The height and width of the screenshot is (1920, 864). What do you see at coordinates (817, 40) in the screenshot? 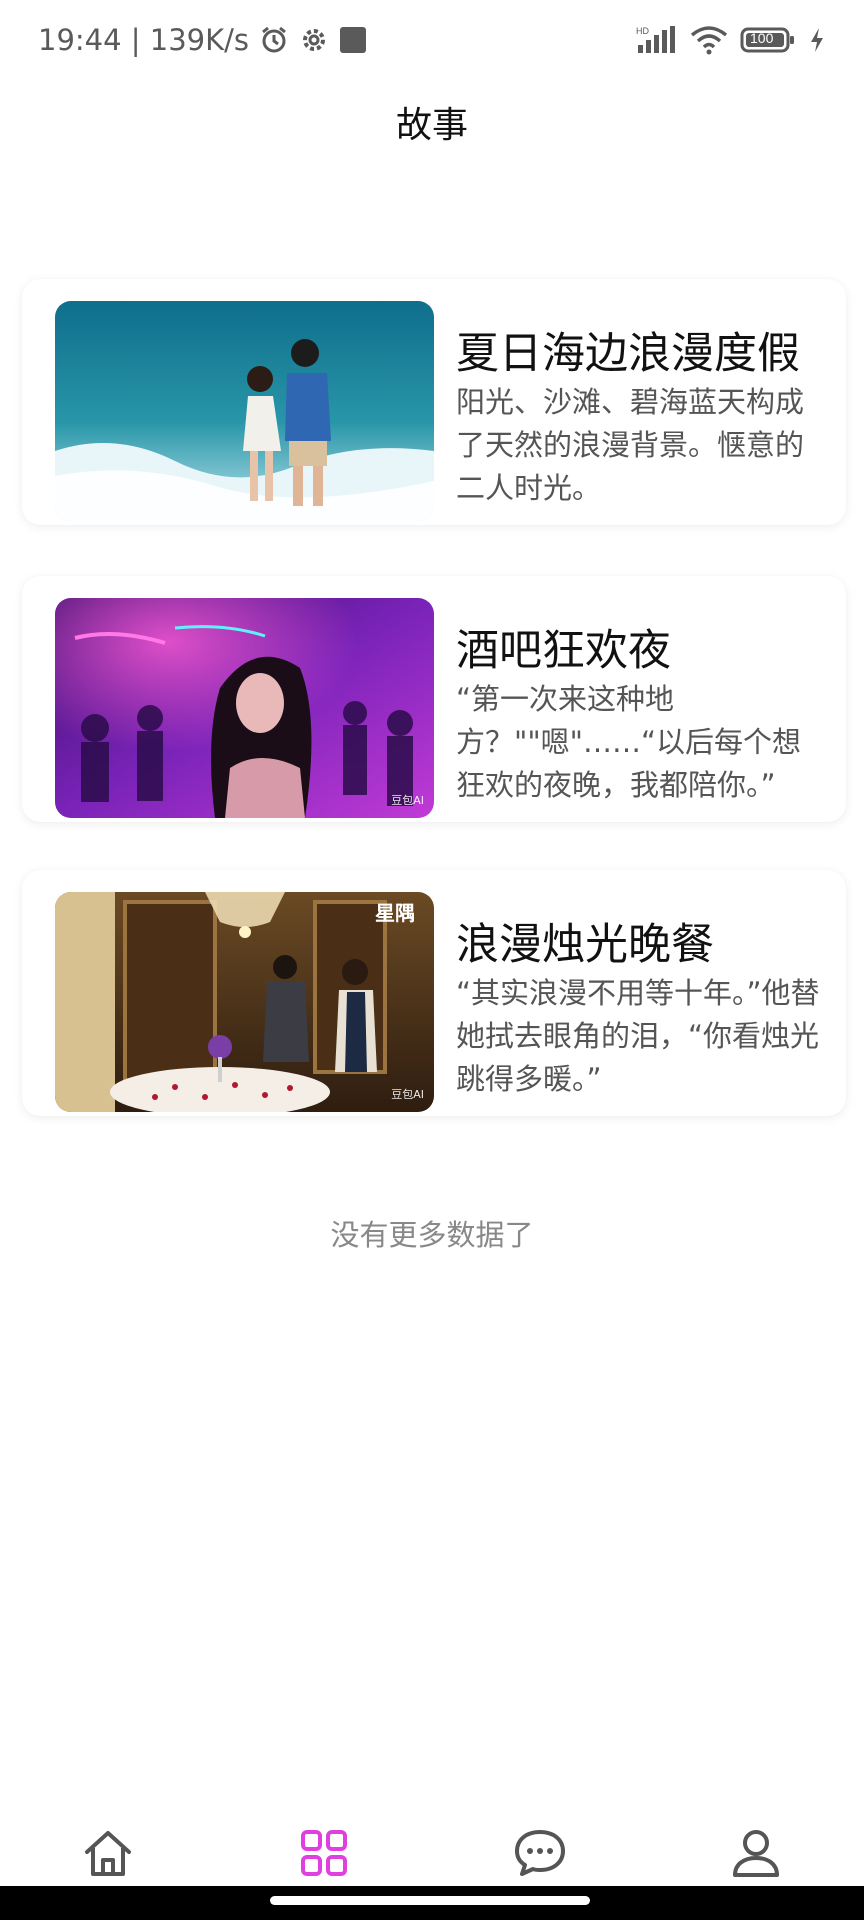
I see `charging-icon` at bounding box center [817, 40].